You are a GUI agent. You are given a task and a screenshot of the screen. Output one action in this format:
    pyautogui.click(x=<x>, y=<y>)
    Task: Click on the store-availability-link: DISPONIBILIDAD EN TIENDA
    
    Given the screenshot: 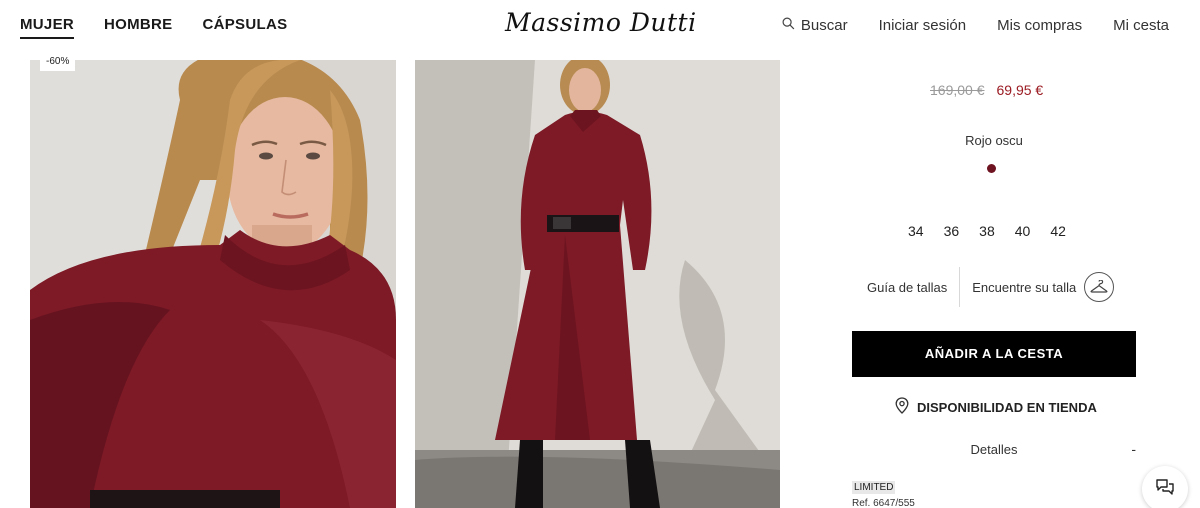 What is the action you would take?
    pyautogui.click(x=996, y=407)
    